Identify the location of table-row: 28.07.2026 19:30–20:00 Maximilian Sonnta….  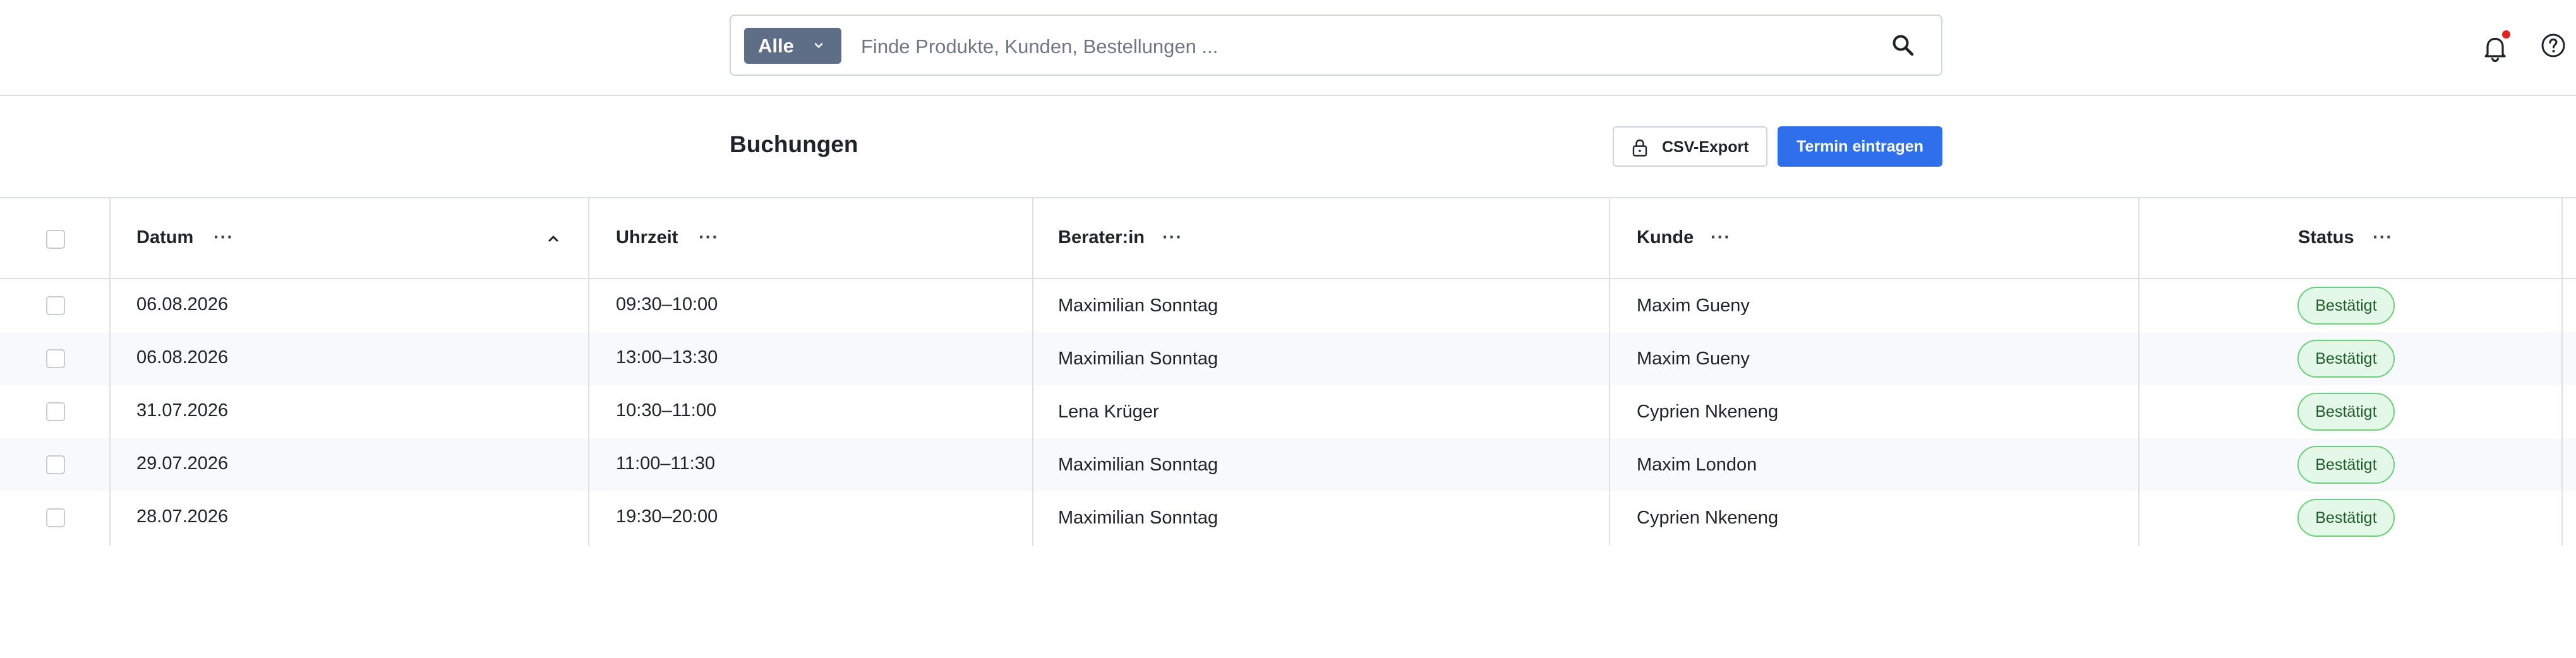
(1288, 517).